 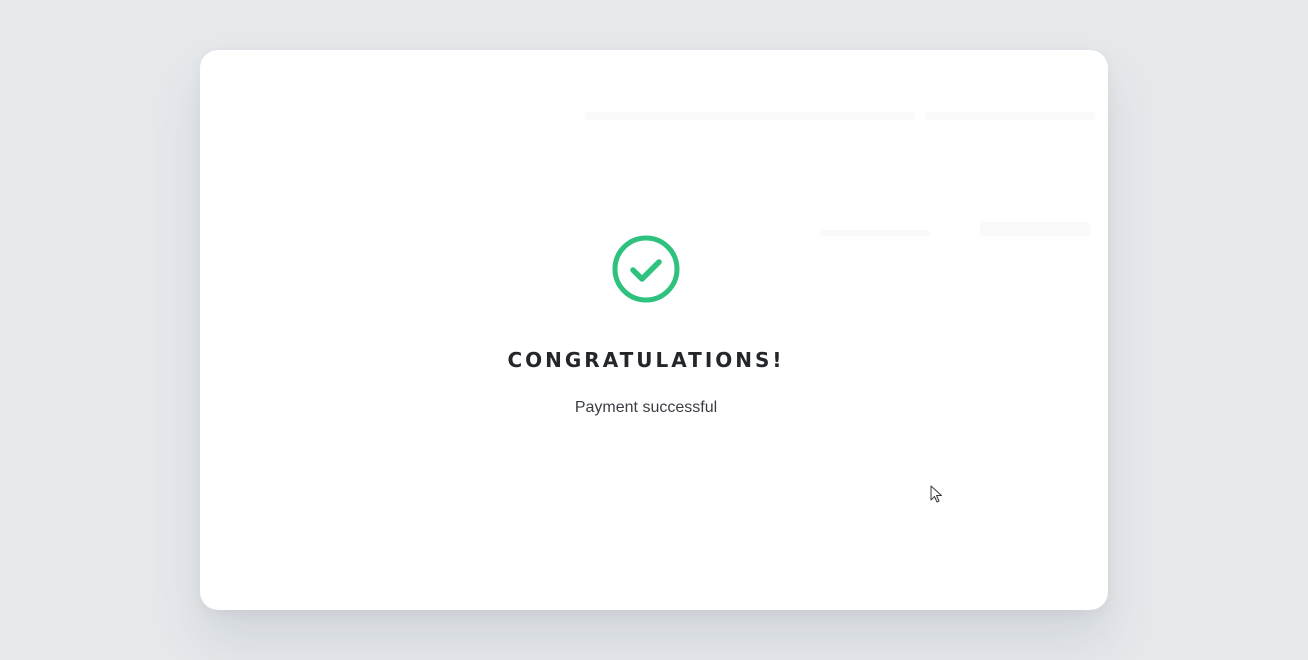 What do you see at coordinates (646, 407) in the screenshot?
I see `success-message: Payment successful` at bounding box center [646, 407].